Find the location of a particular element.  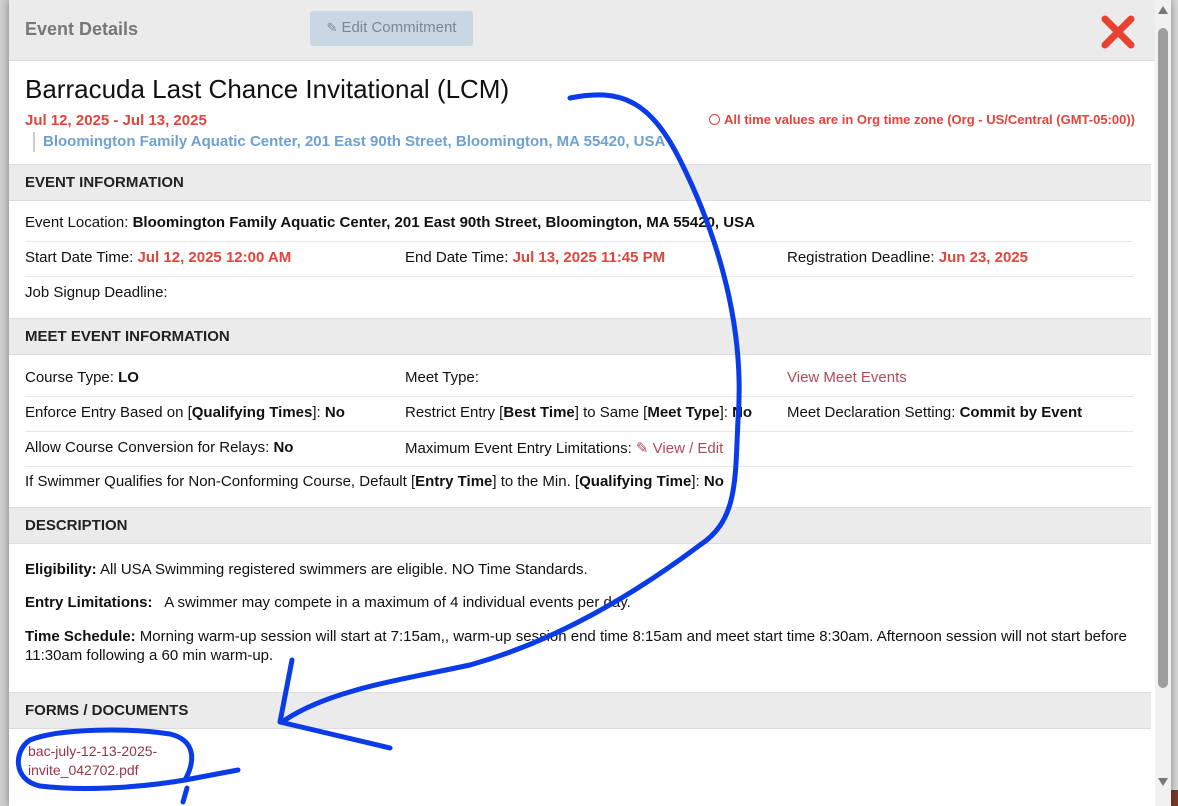

registration-deadline-field: Registration Deadline: Jun 23, 2025 is located at coordinates (907, 257).